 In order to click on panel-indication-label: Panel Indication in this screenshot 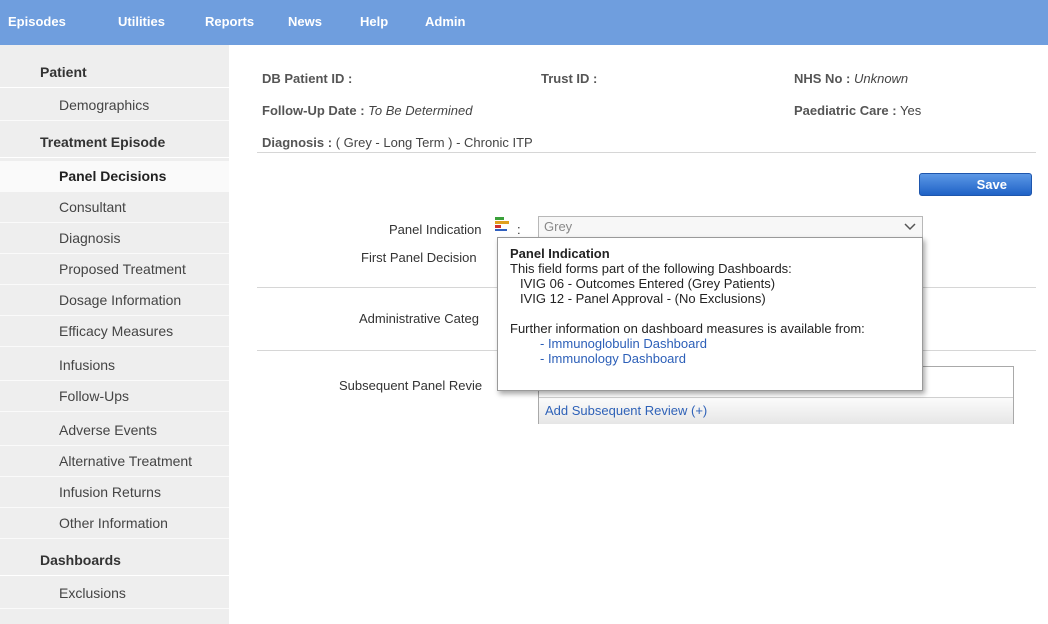, I will do `click(435, 229)`.